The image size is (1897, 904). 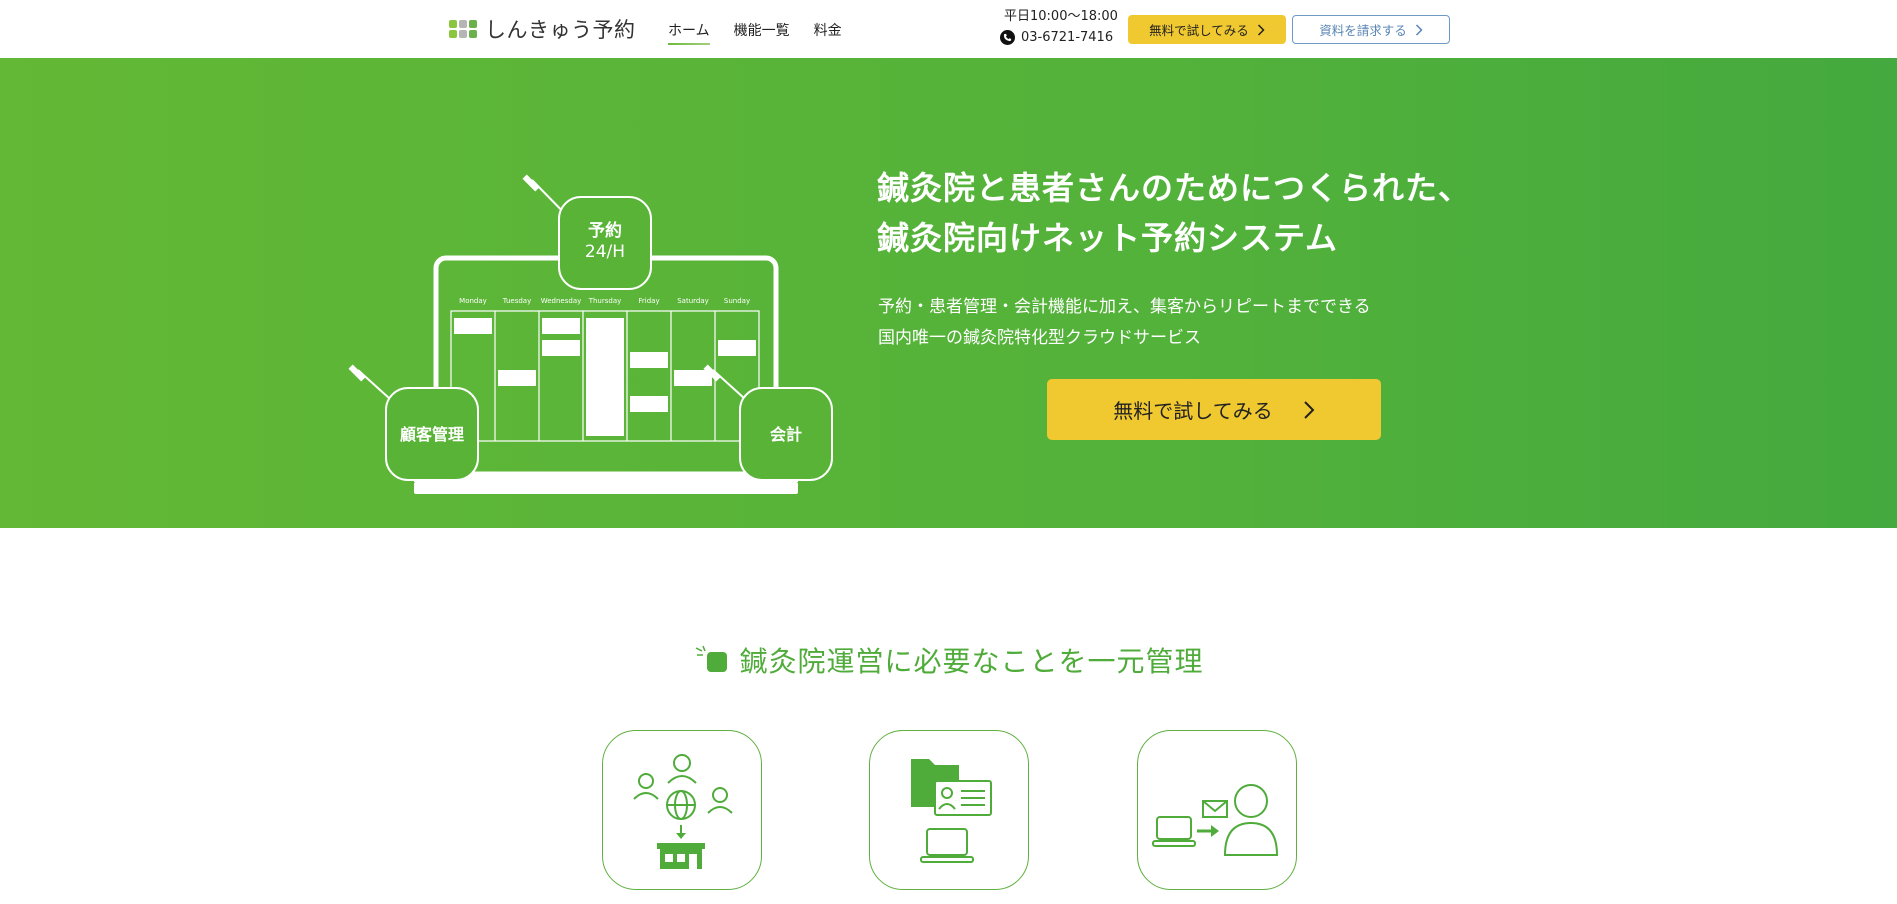 I want to click on main-nav: ホーム 機能一覧 料金, so click(x=755, y=32).